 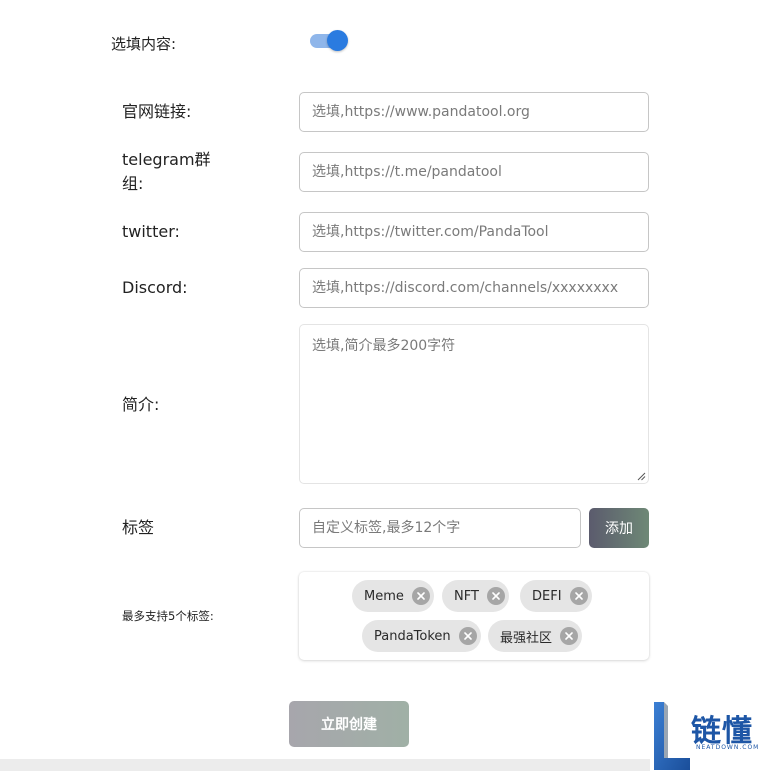 What do you see at coordinates (166, 159) in the screenshot?
I see `telegram-label-line1: telegram群` at bounding box center [166, 159].